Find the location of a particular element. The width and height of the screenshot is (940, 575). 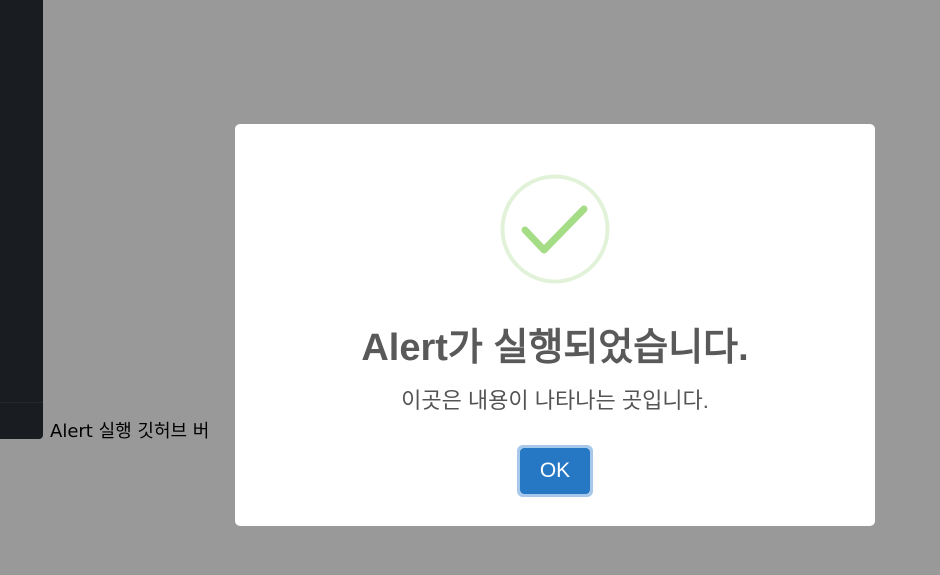

ok-button-label: OK is located at coordinates (555, 471).